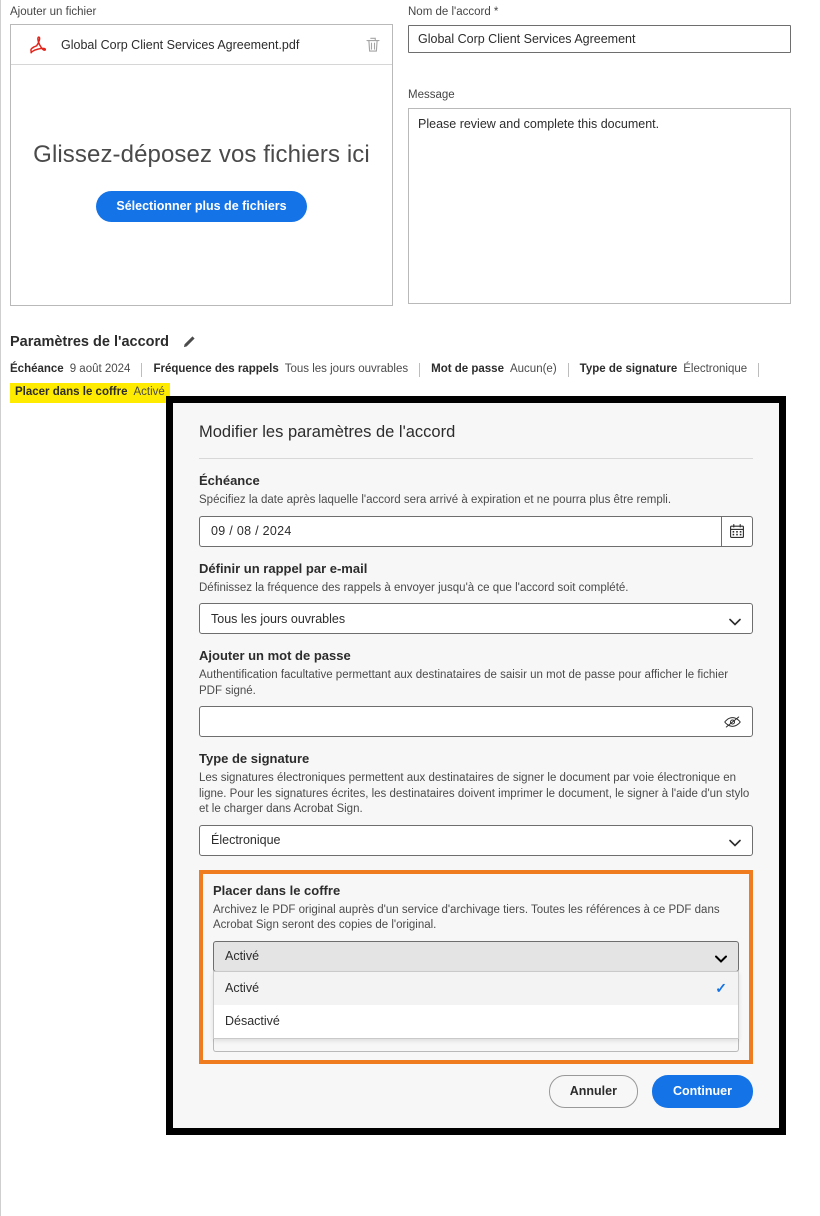  What do you see at coordinates (346, 369) in the screenshot?
I see `summary-value-reminder: Tous les jours ouvrables` at bounding box center [346, 369].